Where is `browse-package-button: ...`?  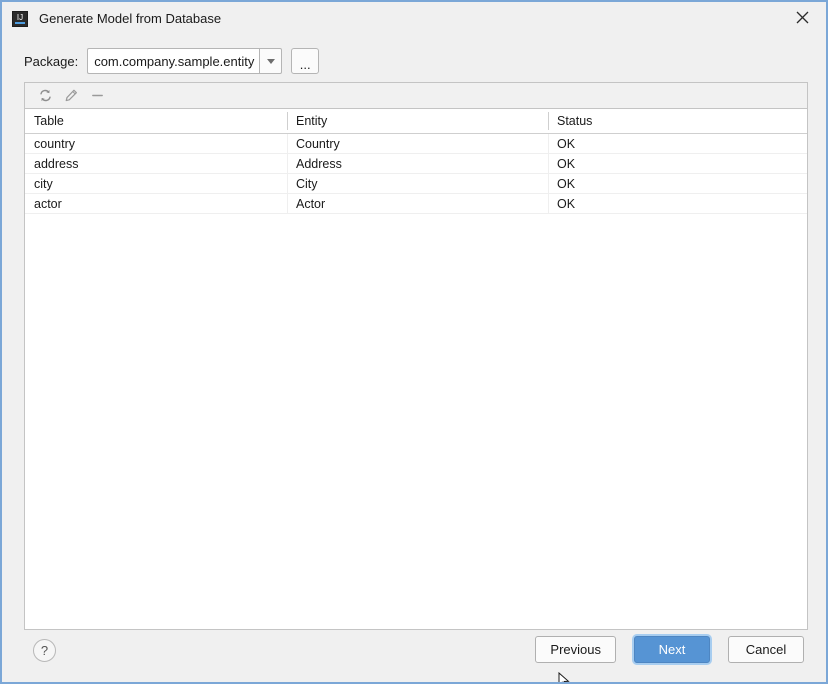 browse-package-button: ... is located at coordinates (305, 61).